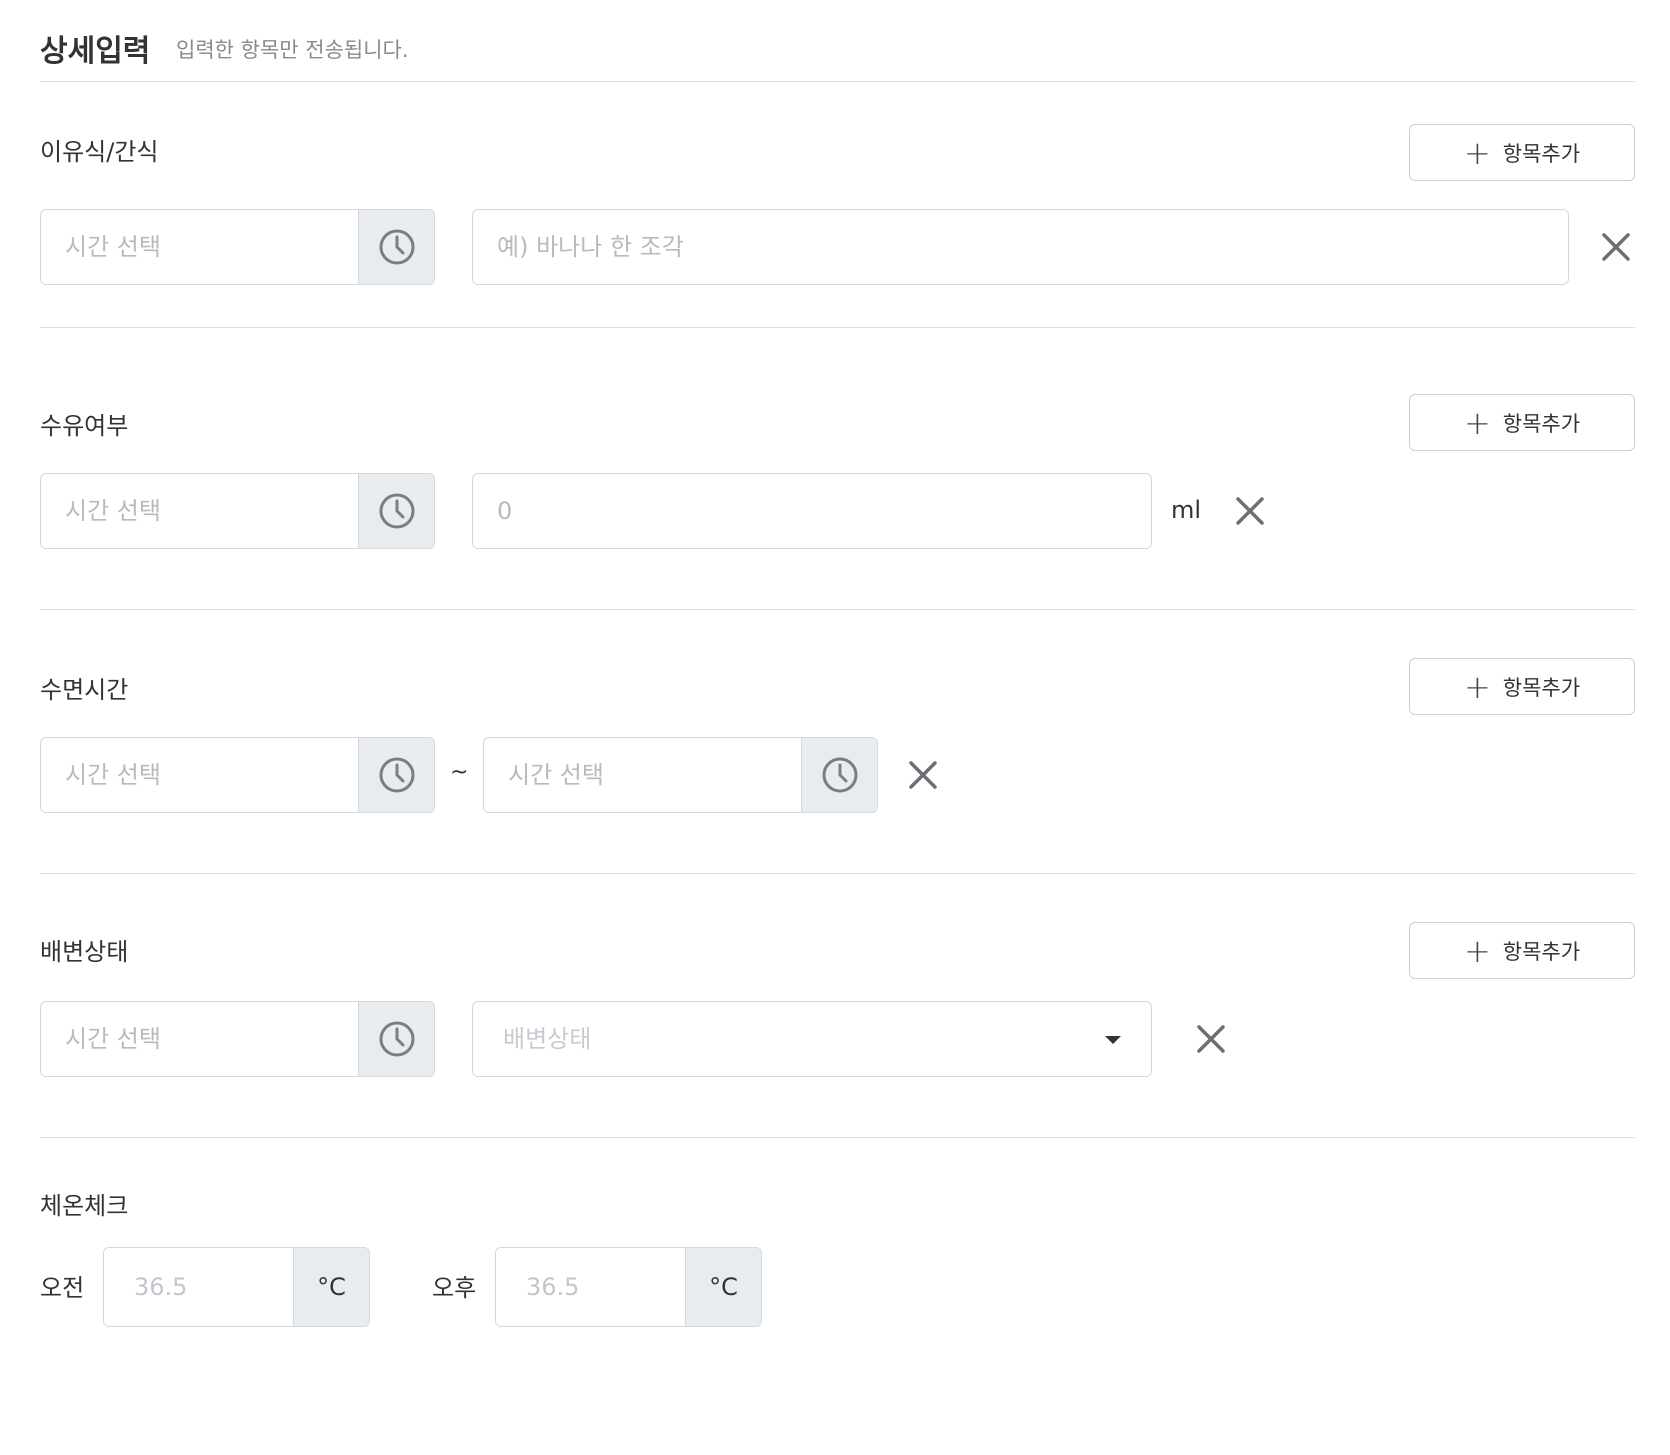 The image size is (1670, 1455). I want to click on time-select-sleep-end: 시간 선택, so click(680, 775).